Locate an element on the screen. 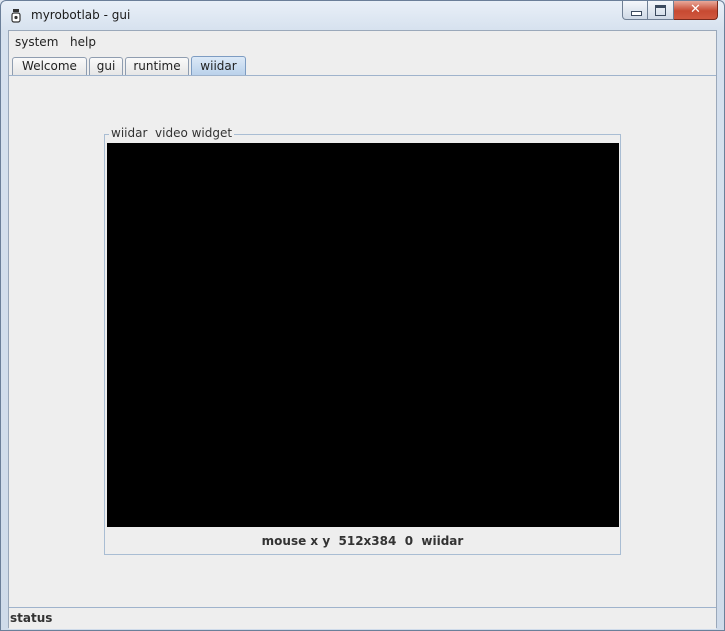 Image resolution: width=725 pixels, height=631 pixels. window-title: myrobotlab - gui is located at coordinates (81, 15).